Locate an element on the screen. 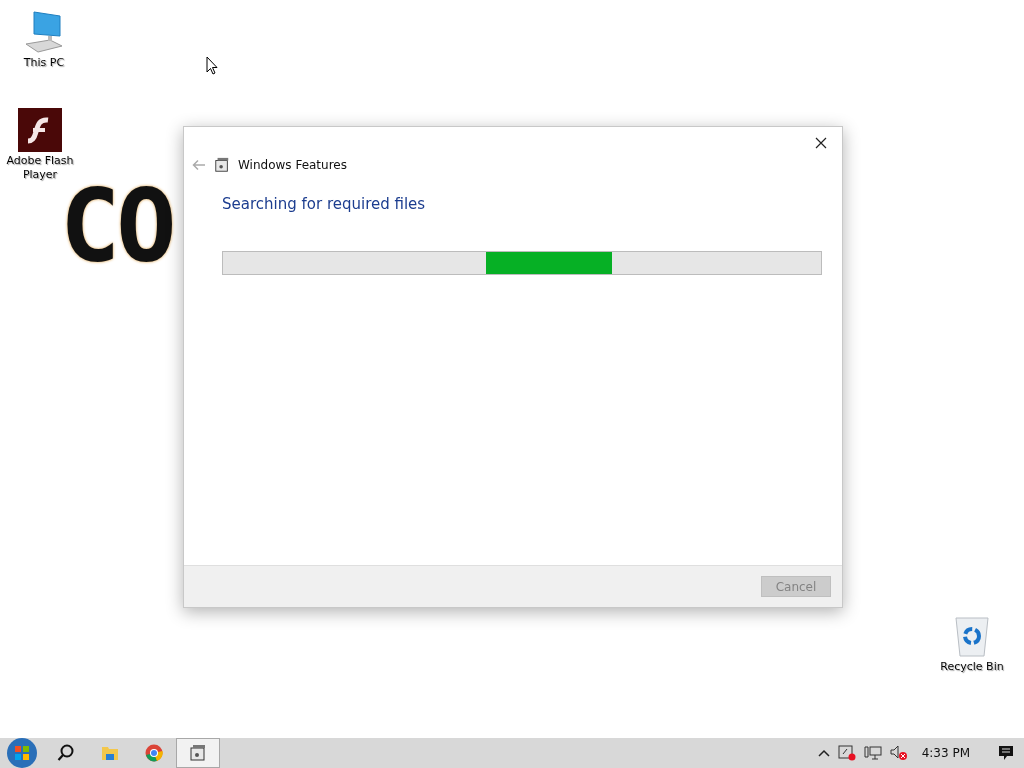  computer-icon is located at coordinates (44, 32).